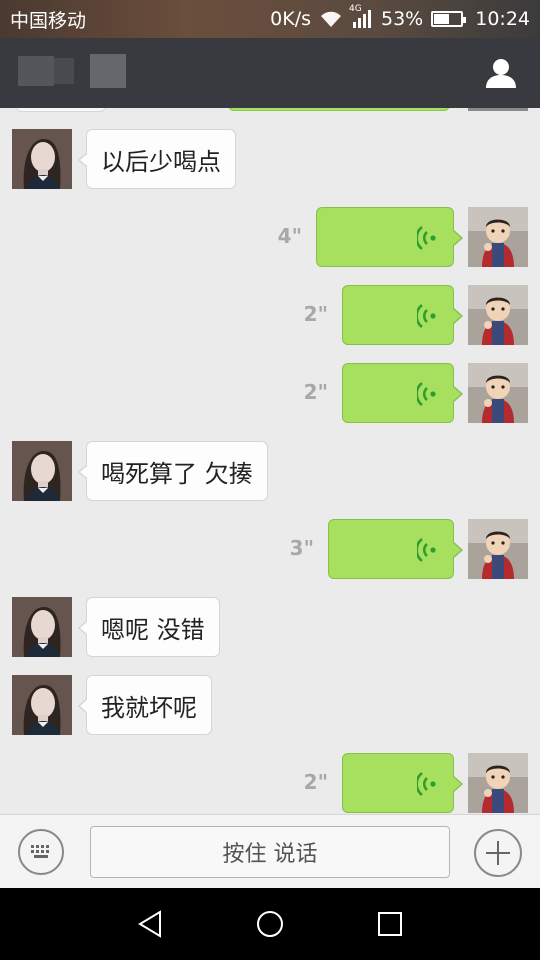 Image resolution: width=540 pixels, height=960 pixels. I want to click on text-message: 我就坏呢, so click(270, 705).